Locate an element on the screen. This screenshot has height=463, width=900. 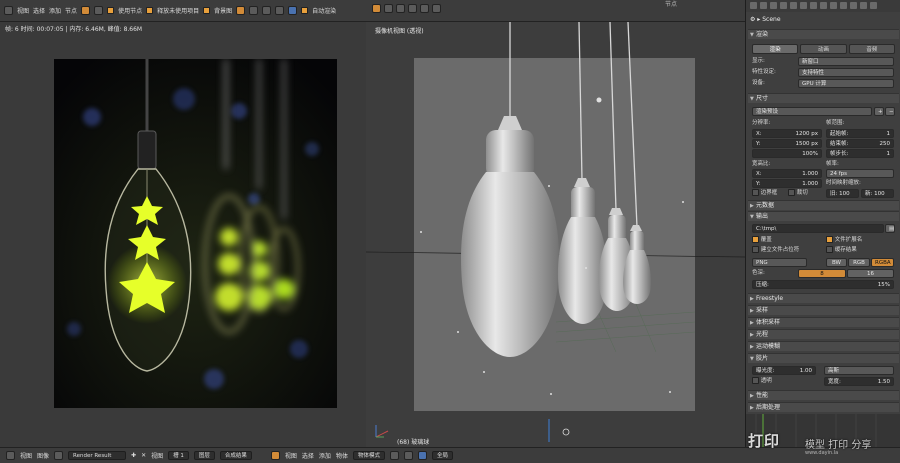
animation-button: 动画 is located at coordinates (823, 49).